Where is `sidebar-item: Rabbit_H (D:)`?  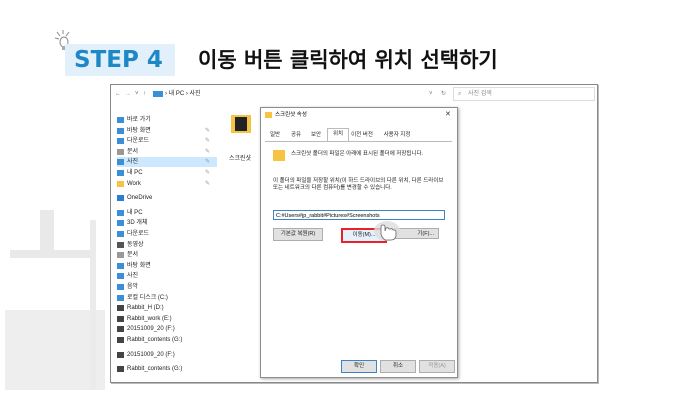 sidebar-item: Rabbit_H (D:) is located at coordinates (167, 308).